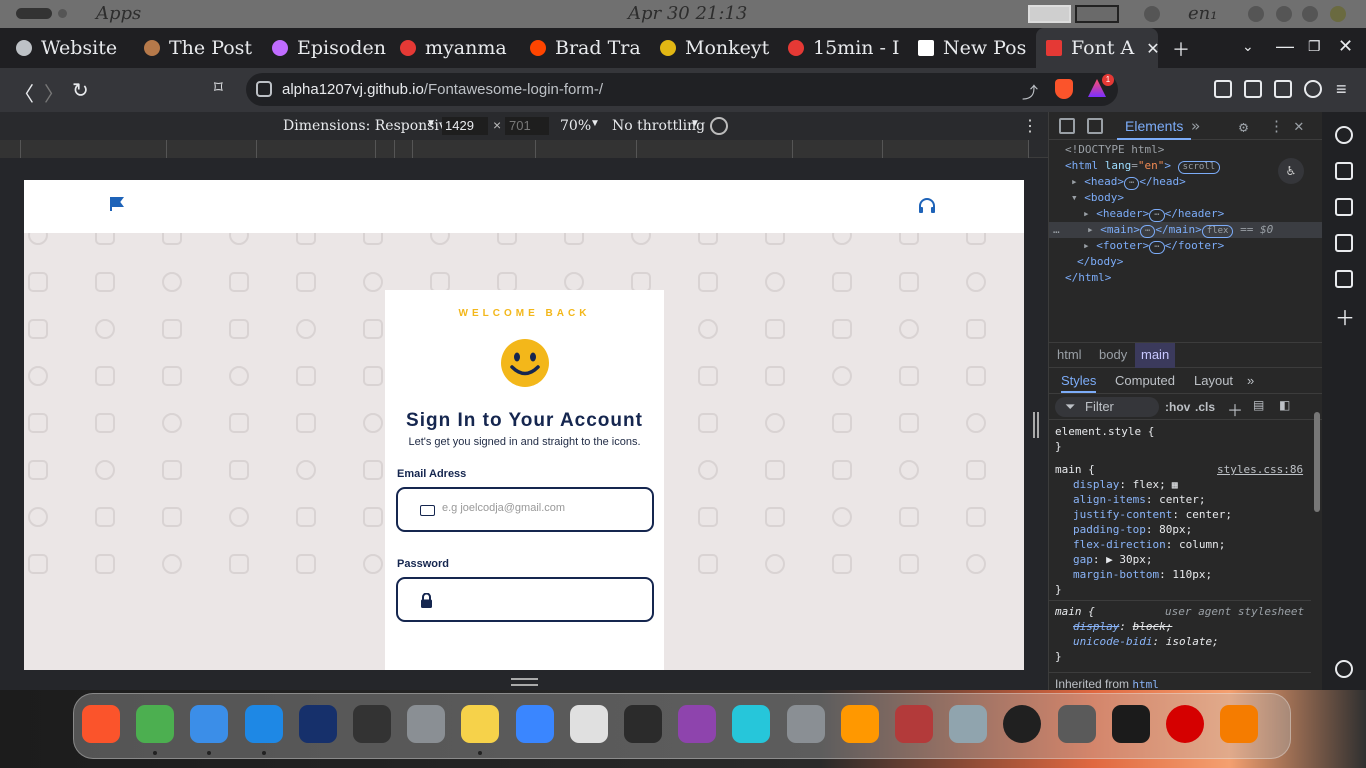 The height and width of the screenshot is (768, 1366). What do you see at coordinates (1030, 126) in the screenshot?
I see `more-options-icon: ⋮` at bounding box center [1030, 126].